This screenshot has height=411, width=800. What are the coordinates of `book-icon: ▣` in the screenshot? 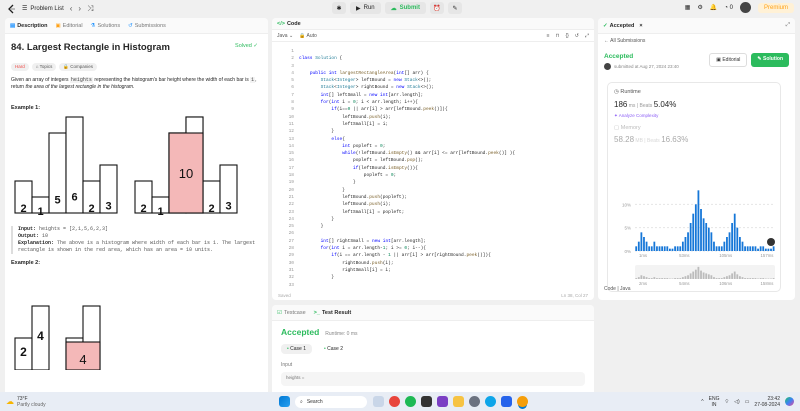 It's located at (58, 25).